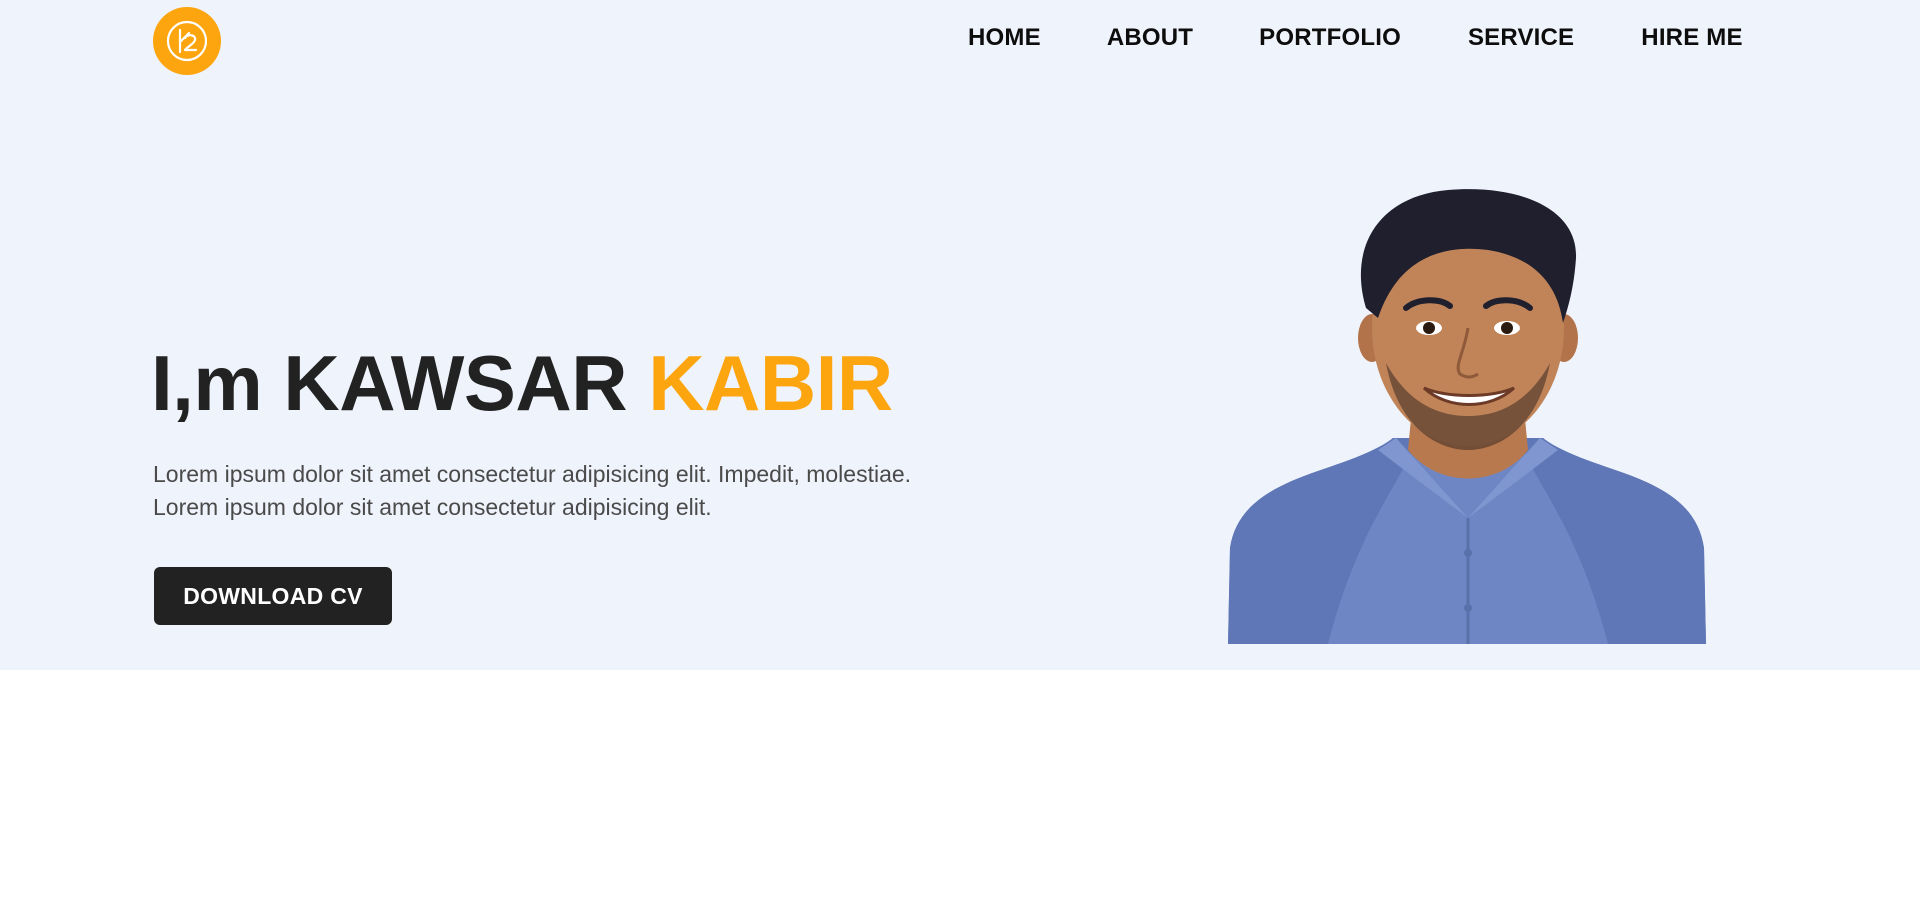 The image size is (1920, 924). I want to click on logo, so click(187, 41).